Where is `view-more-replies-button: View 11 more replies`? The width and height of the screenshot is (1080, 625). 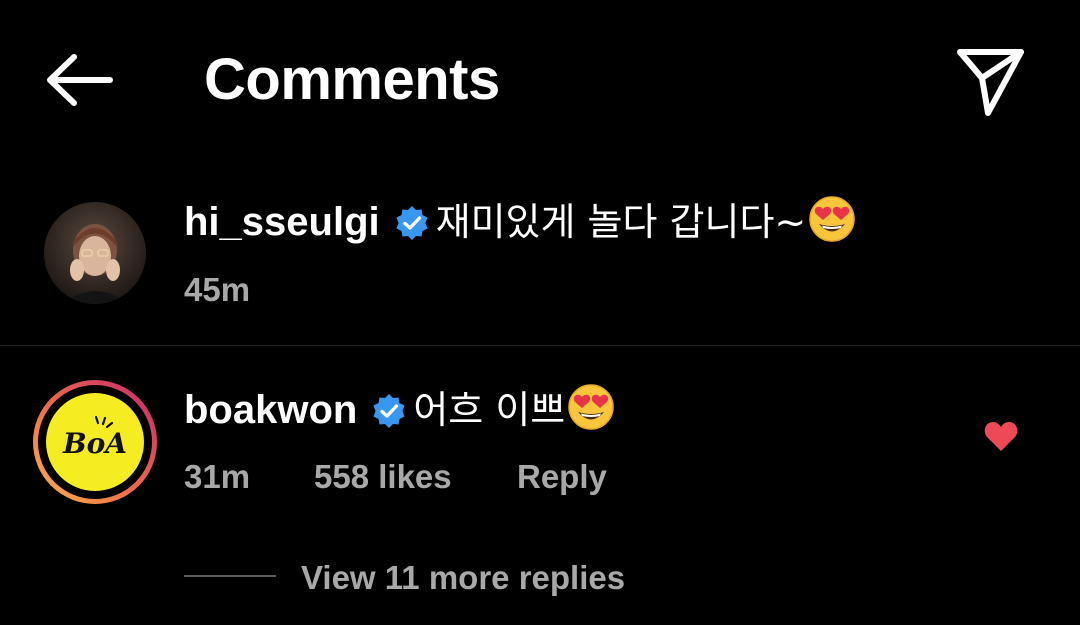 view-more-replies-button: View 11 more replies is located at coordinates (463, 578).